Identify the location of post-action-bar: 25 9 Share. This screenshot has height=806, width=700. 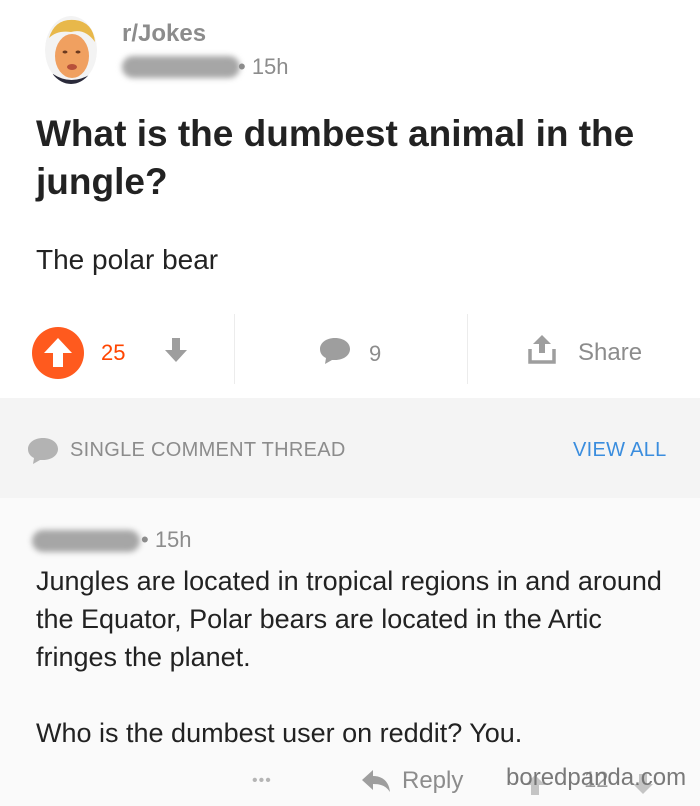
(350, 349).